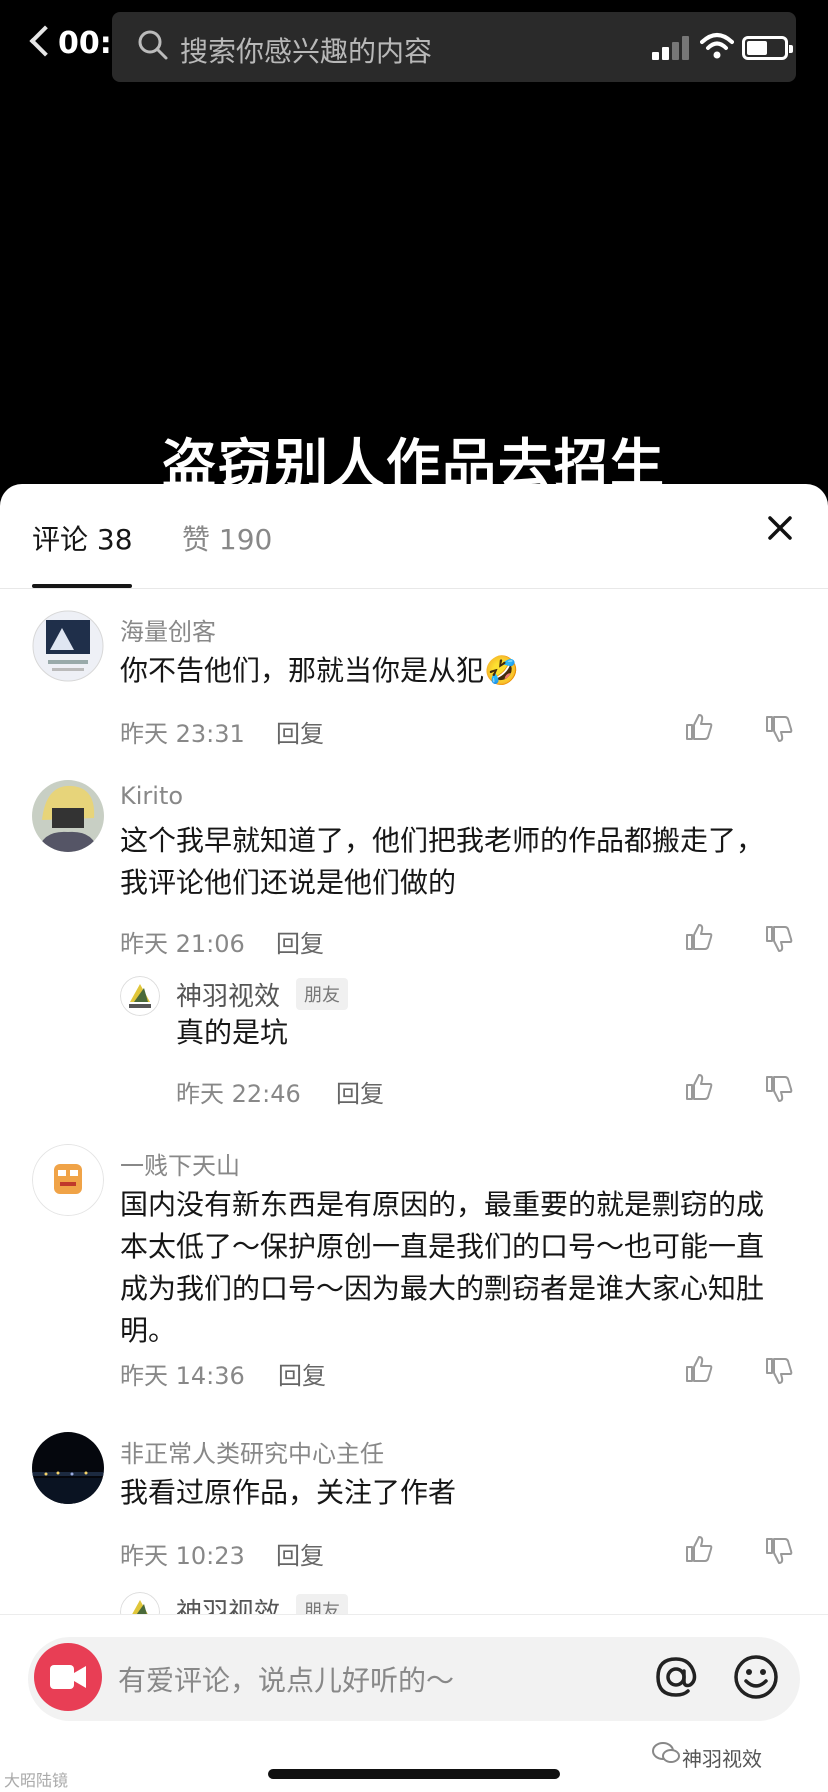 The width and height of the screenshot is (828, 1792). Describe the element at coordinates (442, 861) in the screenshot. I see `comment-text: 这个我早就知道了，他们把我老师的作品都搬走了，我评论他们还说是他们做的` at that location.